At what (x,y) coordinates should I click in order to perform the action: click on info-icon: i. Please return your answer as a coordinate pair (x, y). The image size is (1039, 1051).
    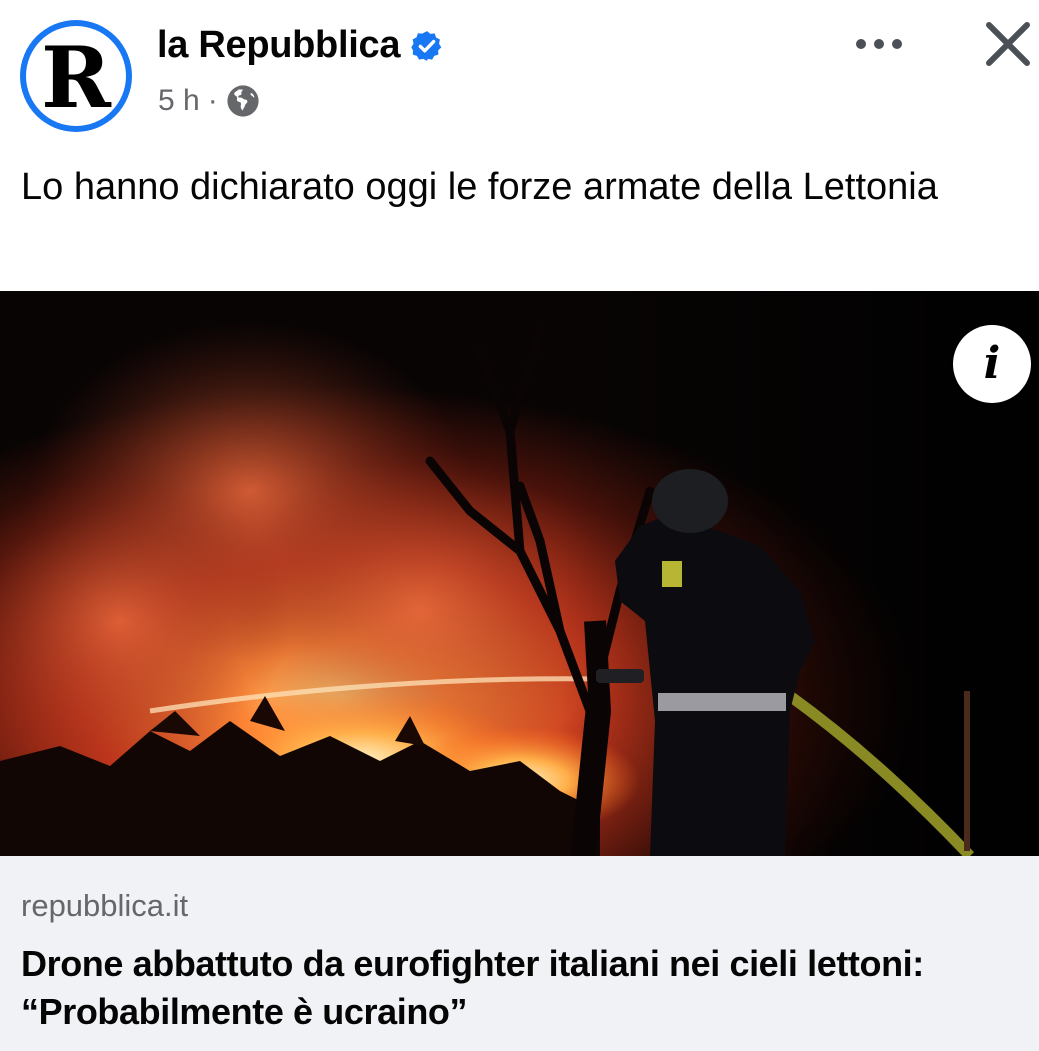
    Looking at the image, I should click on (992, 363).